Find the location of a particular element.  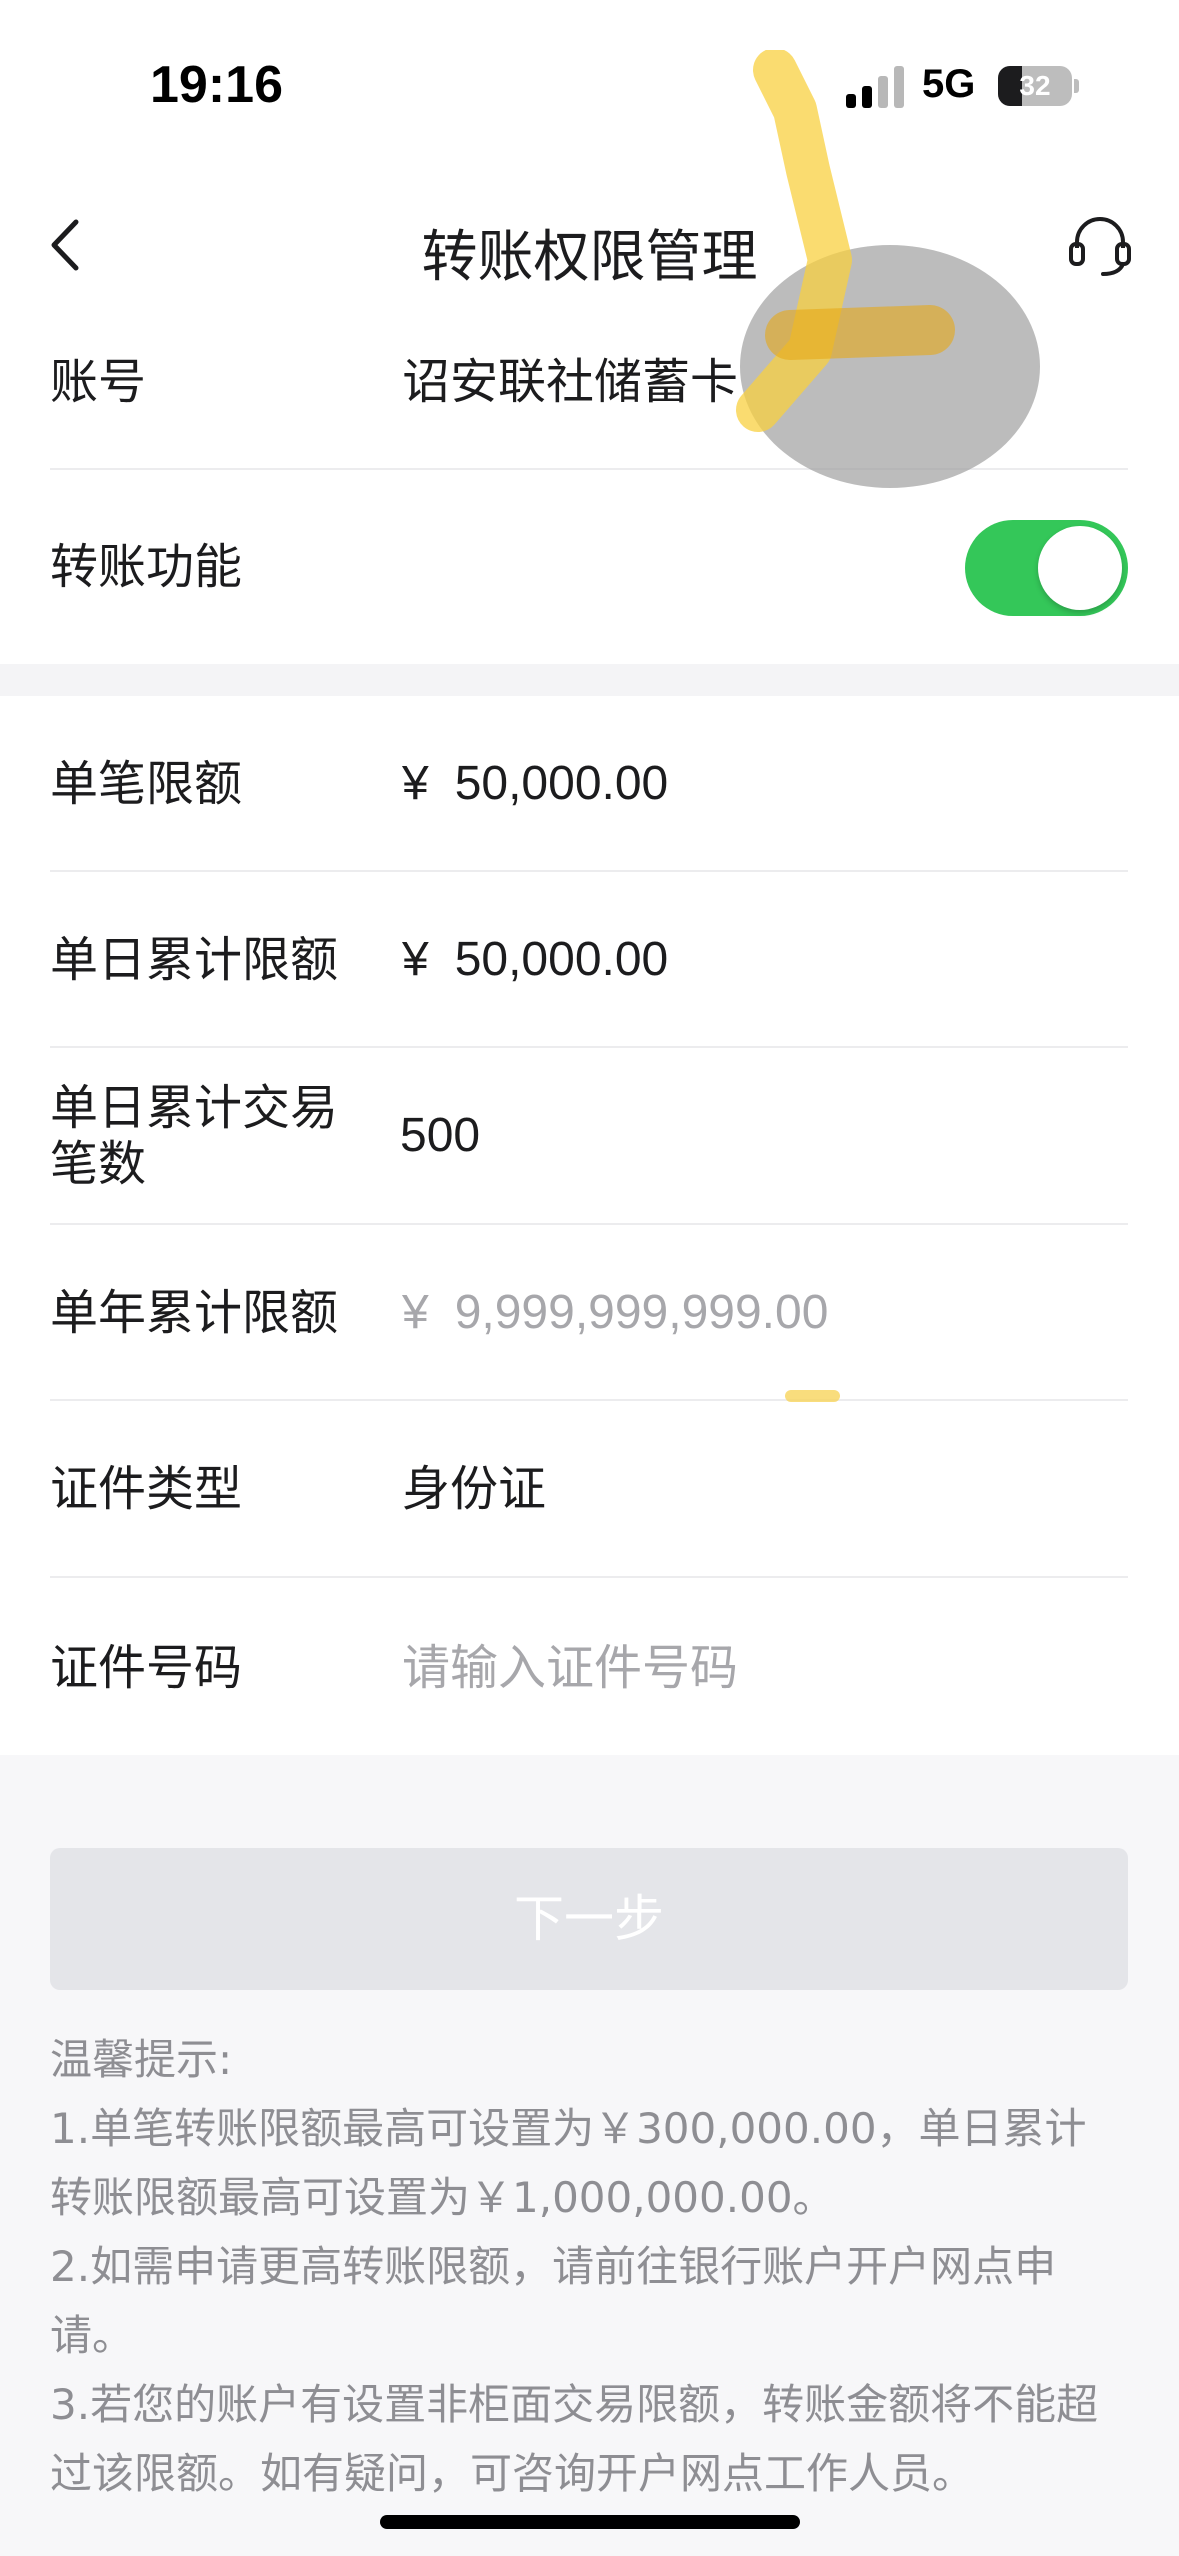

daily-limit-label: 单日累计限额 is located at coordinates (194, 960).